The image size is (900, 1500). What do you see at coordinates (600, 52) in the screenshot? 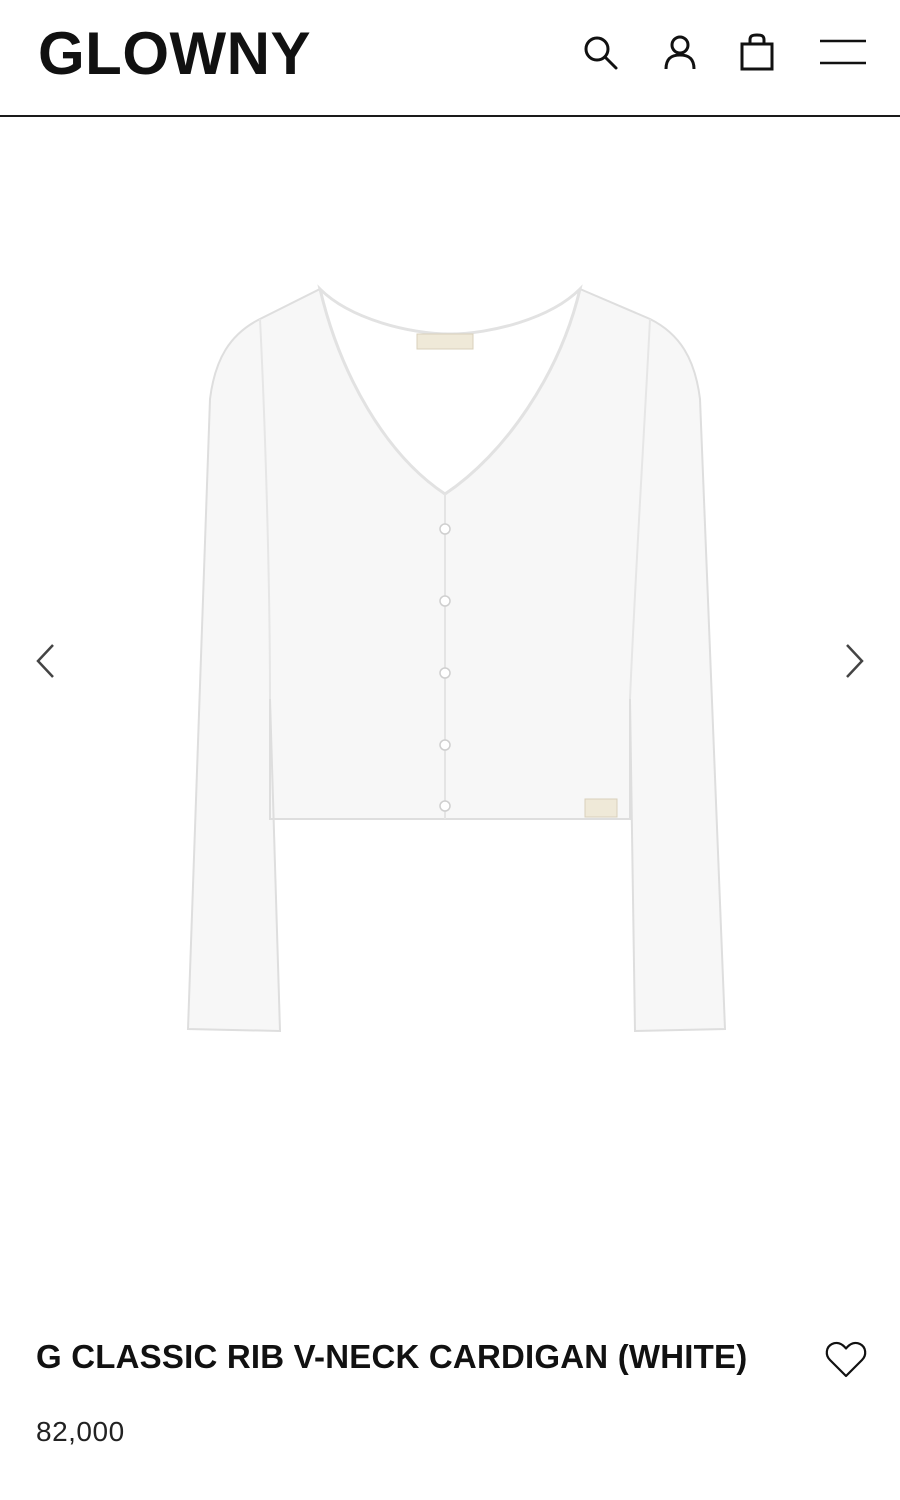
I see `search-icon` at bounding box center [600, 52].